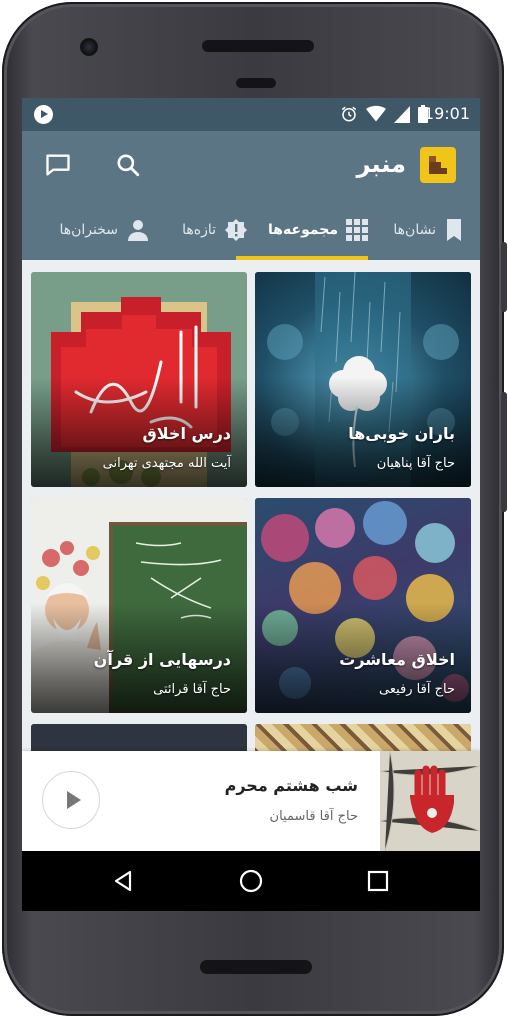  Describe the element at coordinates (186, 433) in the screenshot. I see `card-title: درس اخلاق` at that location.